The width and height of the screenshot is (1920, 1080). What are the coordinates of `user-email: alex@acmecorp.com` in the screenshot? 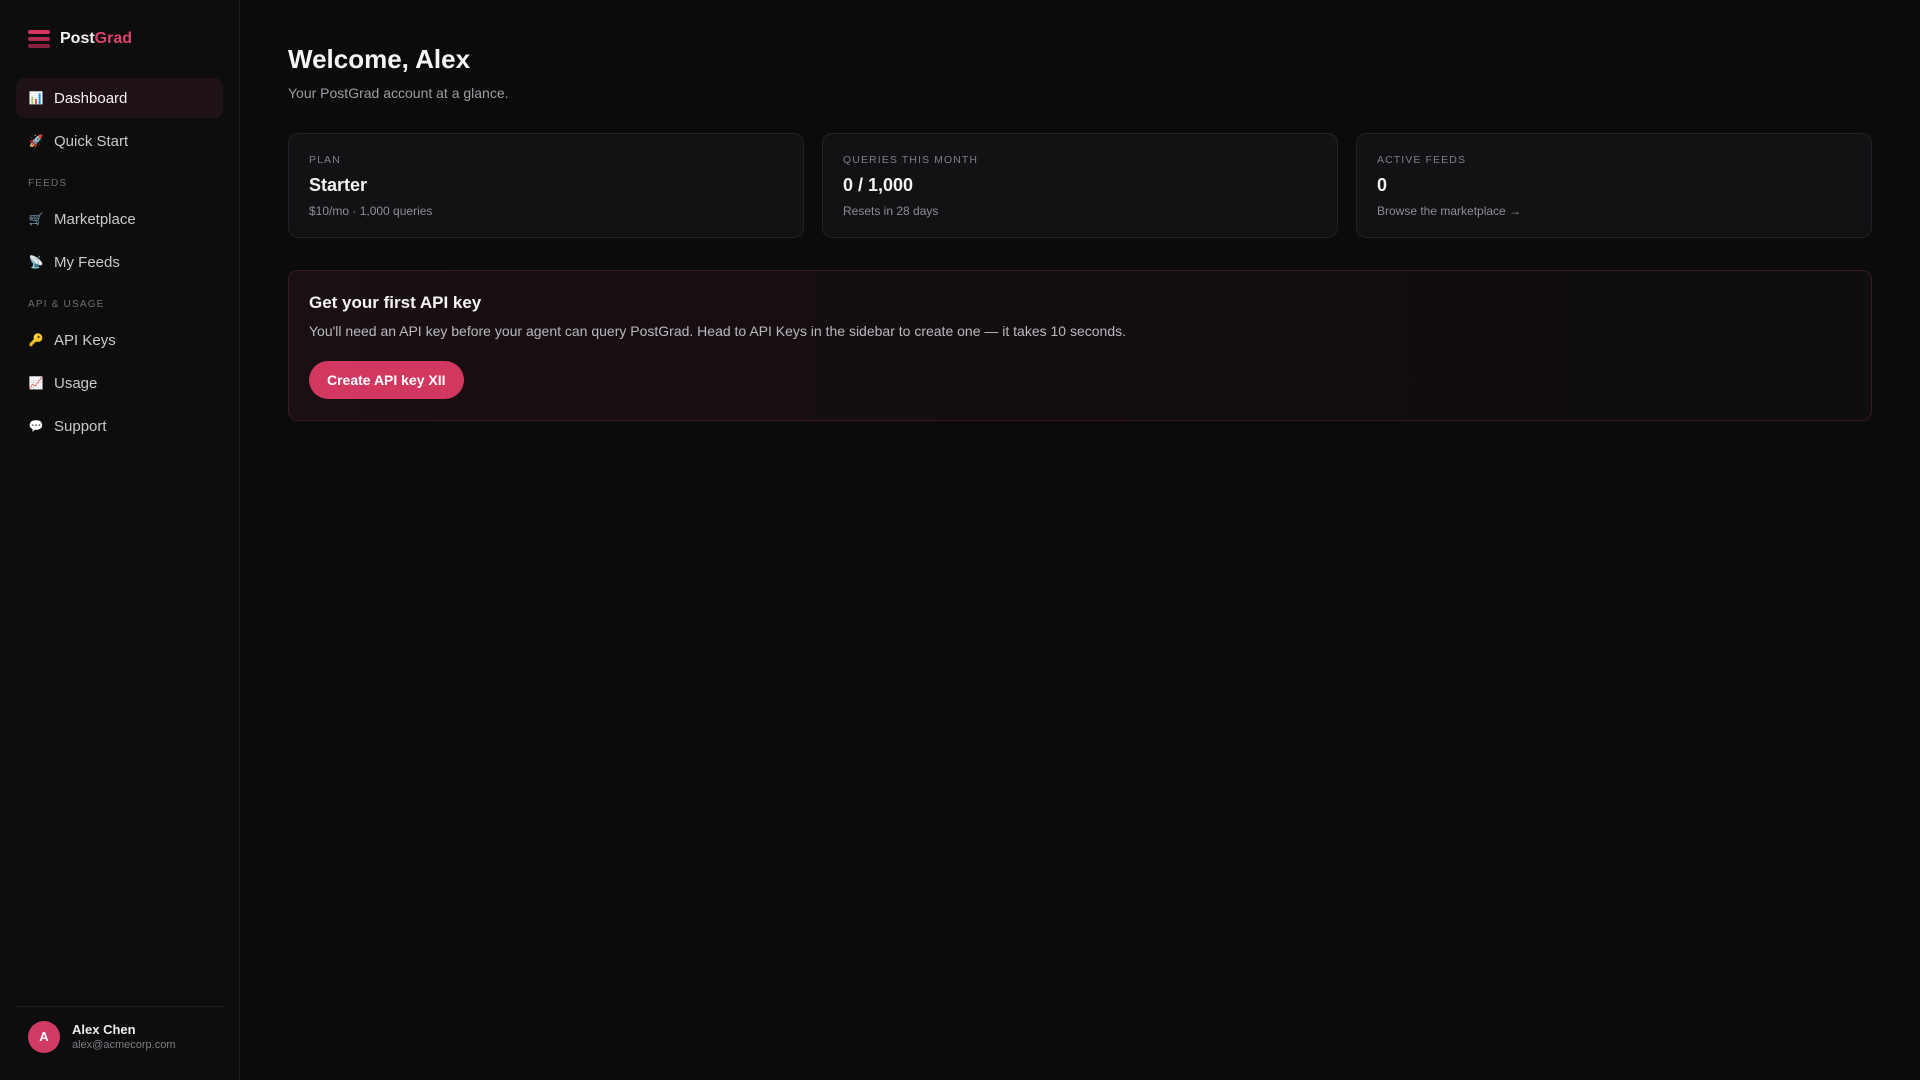 It's located at (124, 1045).